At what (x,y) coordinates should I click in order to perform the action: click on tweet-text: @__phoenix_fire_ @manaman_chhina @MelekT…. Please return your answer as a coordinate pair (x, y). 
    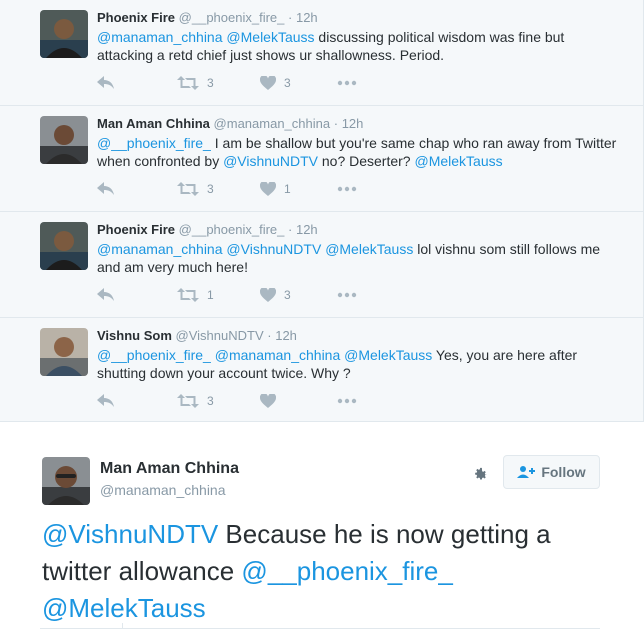
    Looking at the image, I should click on (357, 364).